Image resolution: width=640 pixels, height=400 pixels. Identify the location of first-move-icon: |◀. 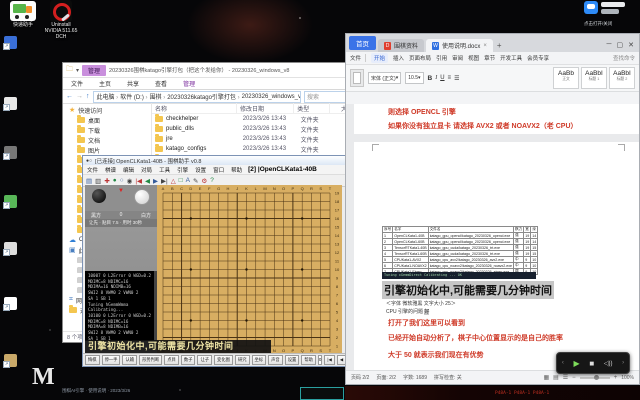
(138, 181).